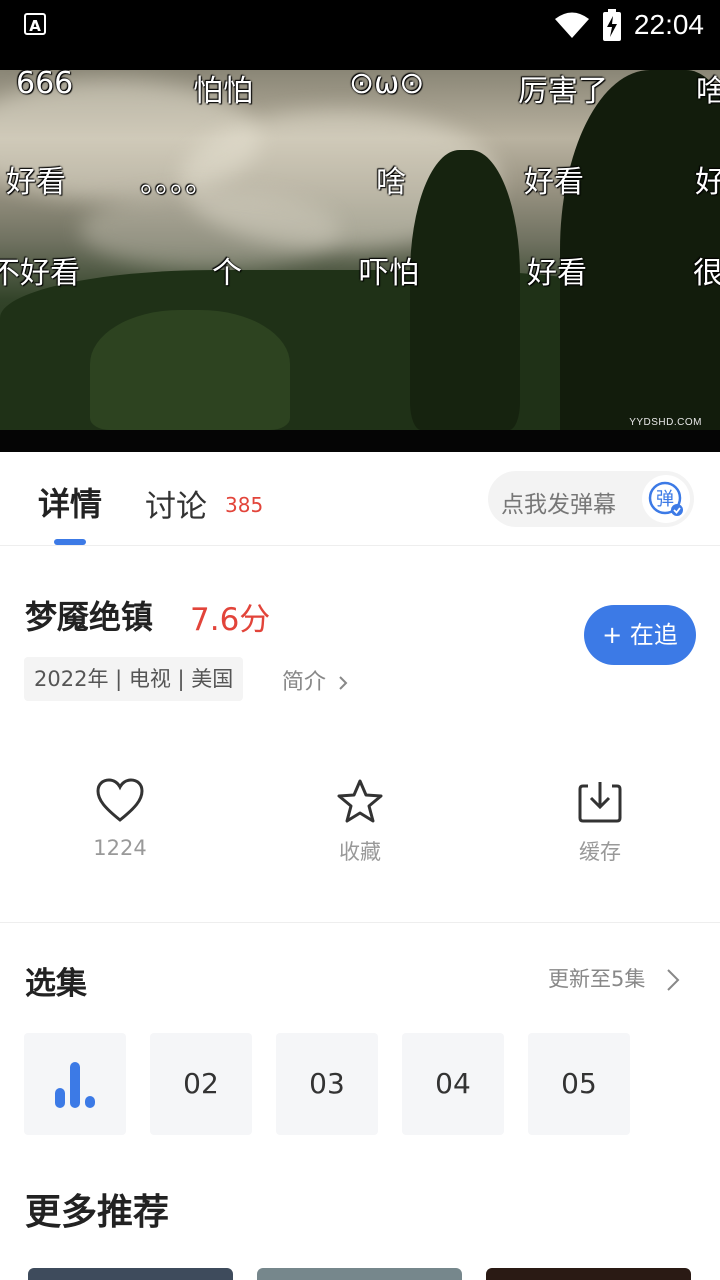 The image size is (720, 1280). I want to click on playing-indicator-icon, so click(75, 1085).